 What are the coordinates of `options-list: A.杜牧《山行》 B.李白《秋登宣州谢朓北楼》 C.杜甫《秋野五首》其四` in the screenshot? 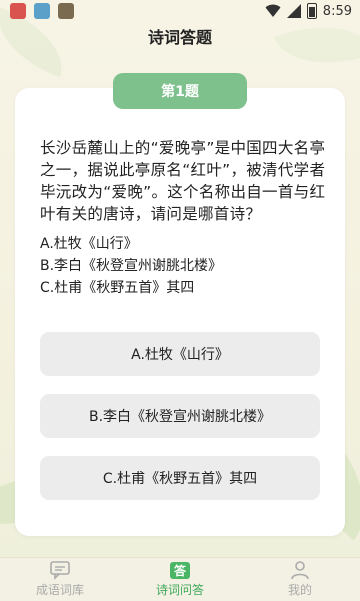 It's located at (185, 266).